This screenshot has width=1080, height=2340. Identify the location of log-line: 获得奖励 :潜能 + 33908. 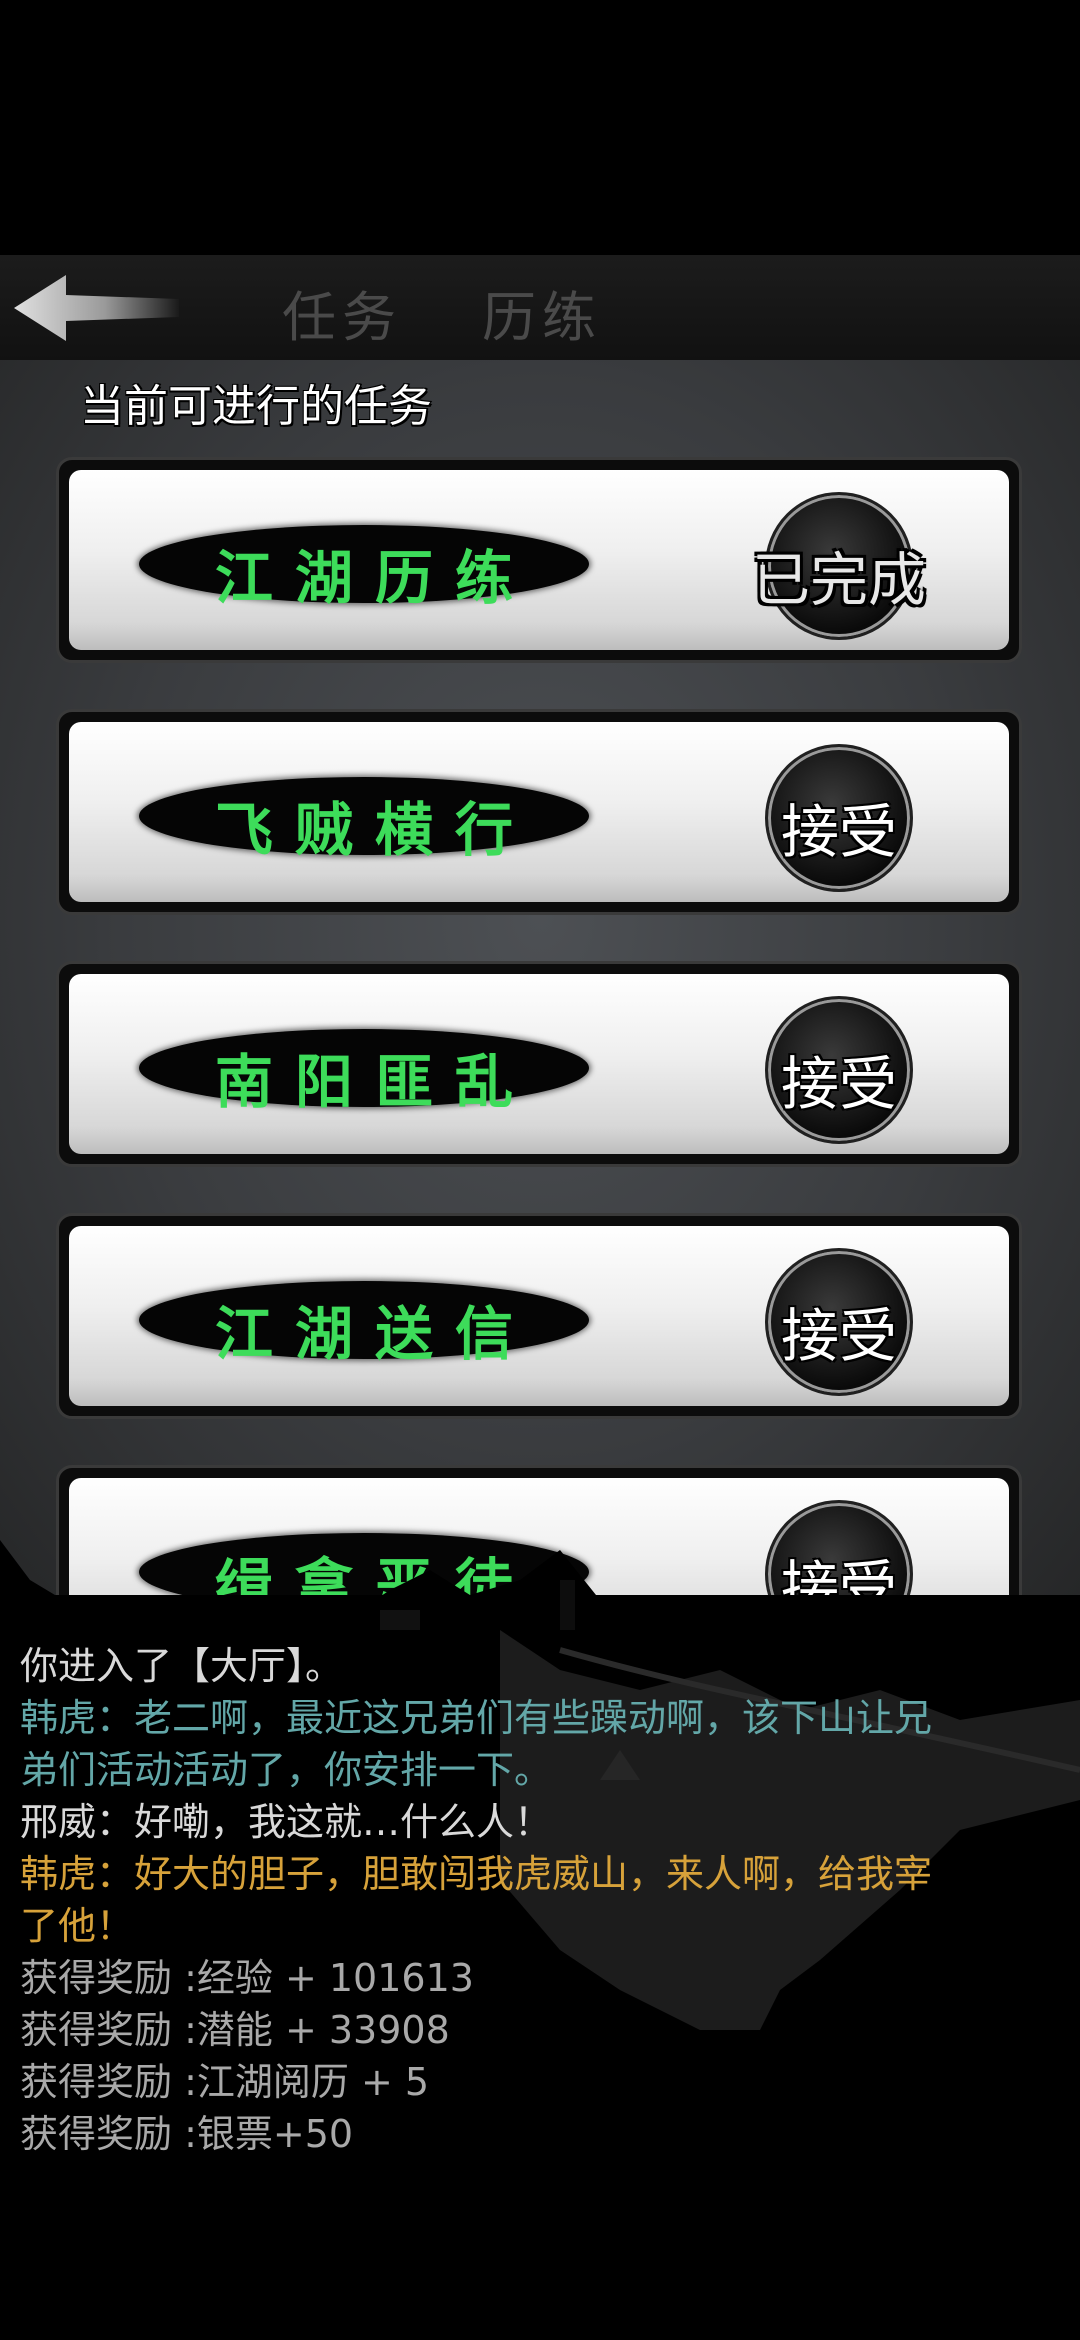
(235, 2030).